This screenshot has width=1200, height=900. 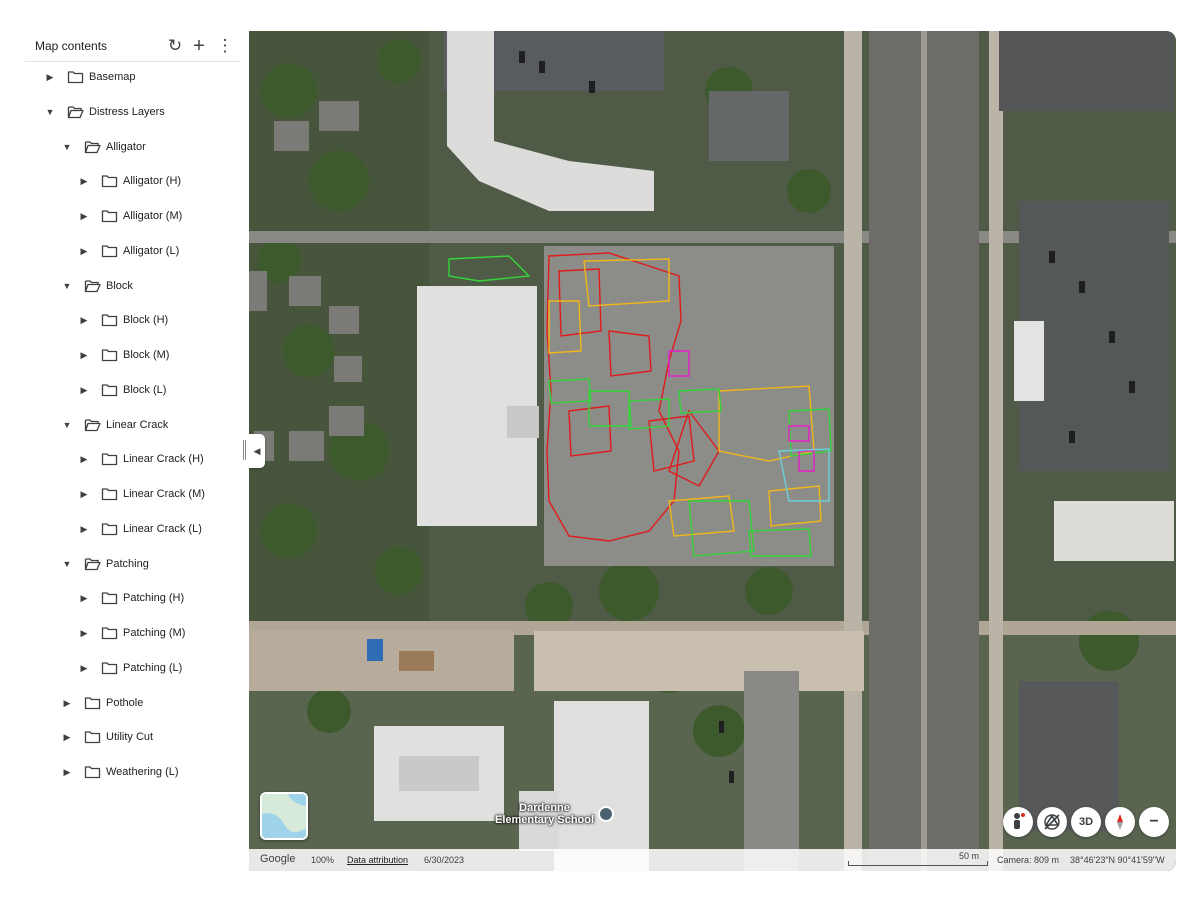 I want to click on tree-item-label: Patching (H), so click(x=154, y=598).